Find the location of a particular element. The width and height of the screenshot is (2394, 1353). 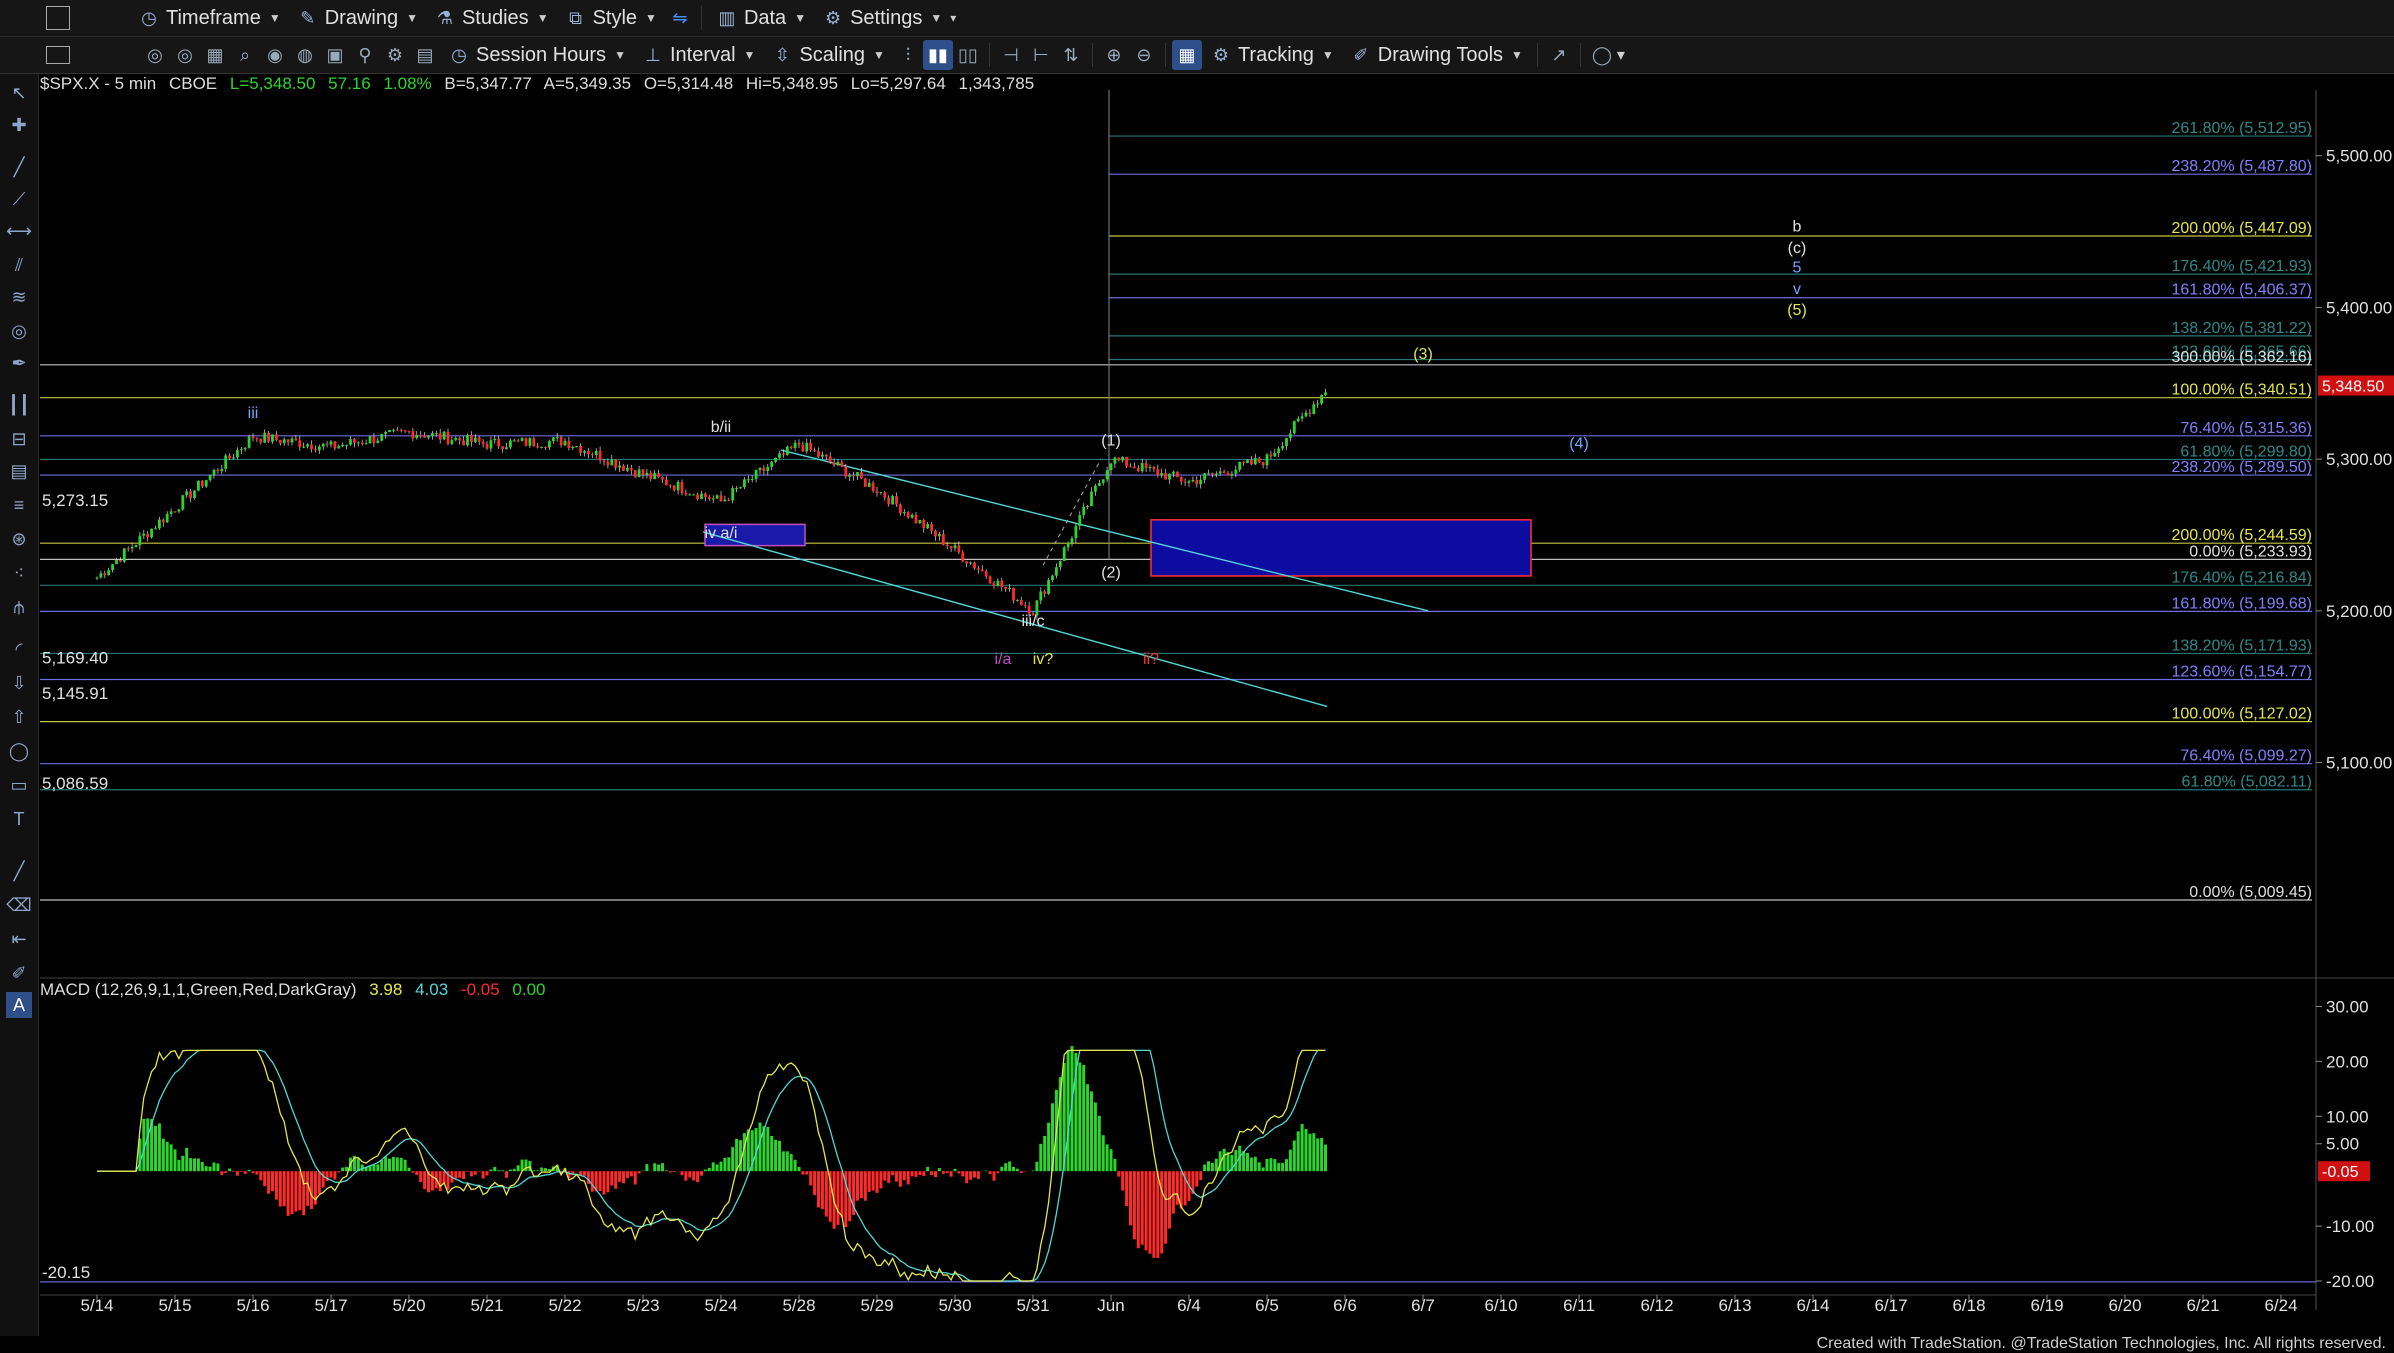

style-menu: ⧉ Style ▼ is located at coordinates (611, 18).